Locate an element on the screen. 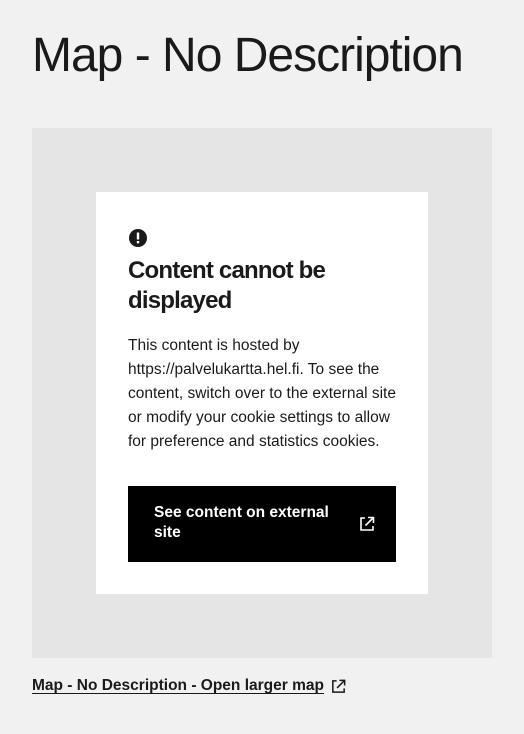 The height and width of the screenshot is (734, 524). notice-heading: Content cannot be displayed is located at coordinates (227, 285).